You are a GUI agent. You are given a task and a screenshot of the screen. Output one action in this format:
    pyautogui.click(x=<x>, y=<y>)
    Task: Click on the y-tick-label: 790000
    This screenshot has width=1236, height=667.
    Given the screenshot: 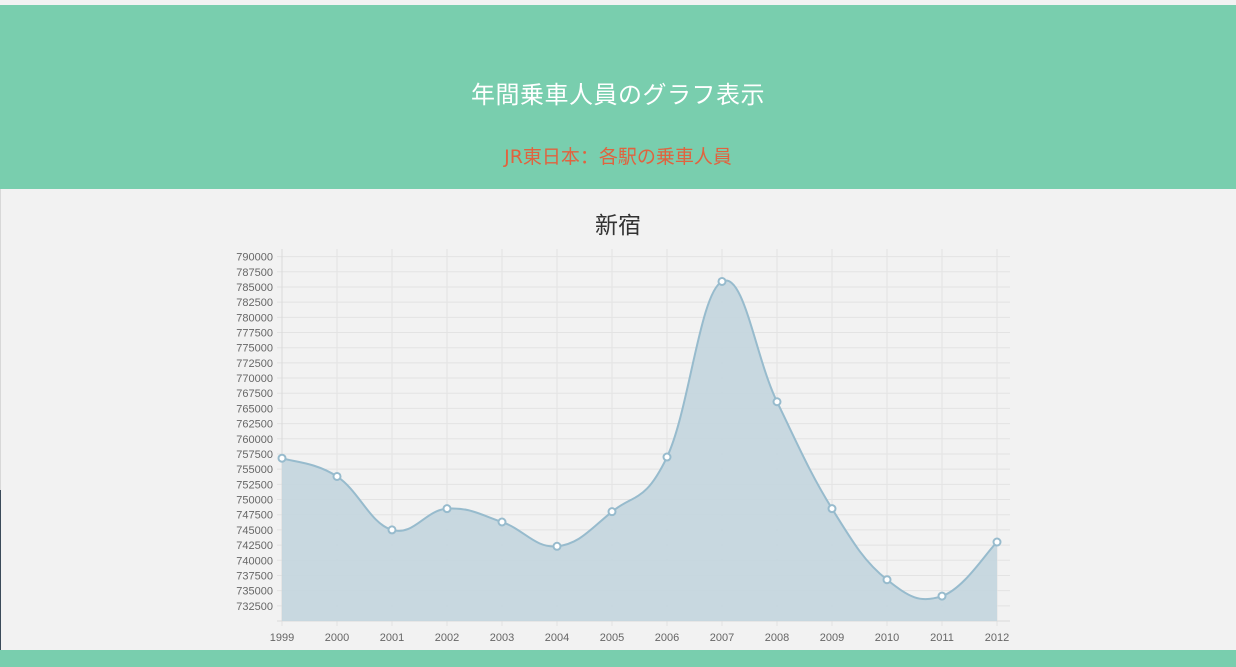 What is the action you would take?
    pyautogui.click(x=254, y=258)
    